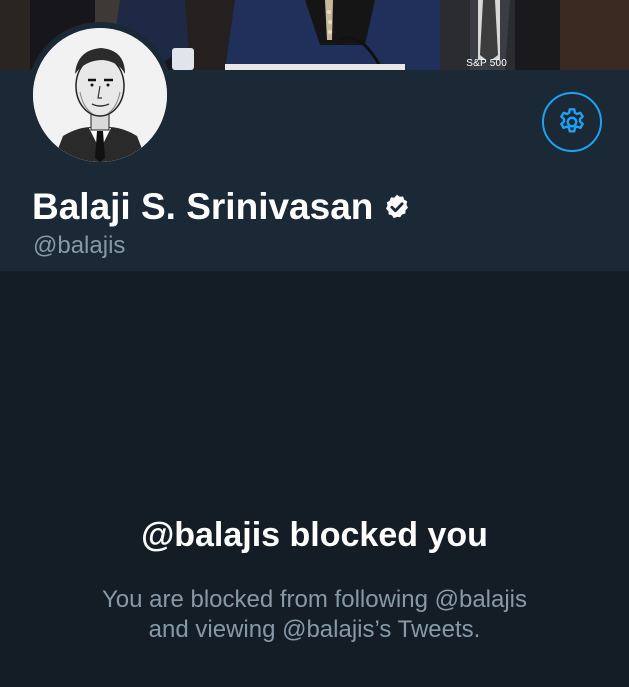 The width and height of the screenshot is (629, 687). I want to click on avatar, so click(100, 95).